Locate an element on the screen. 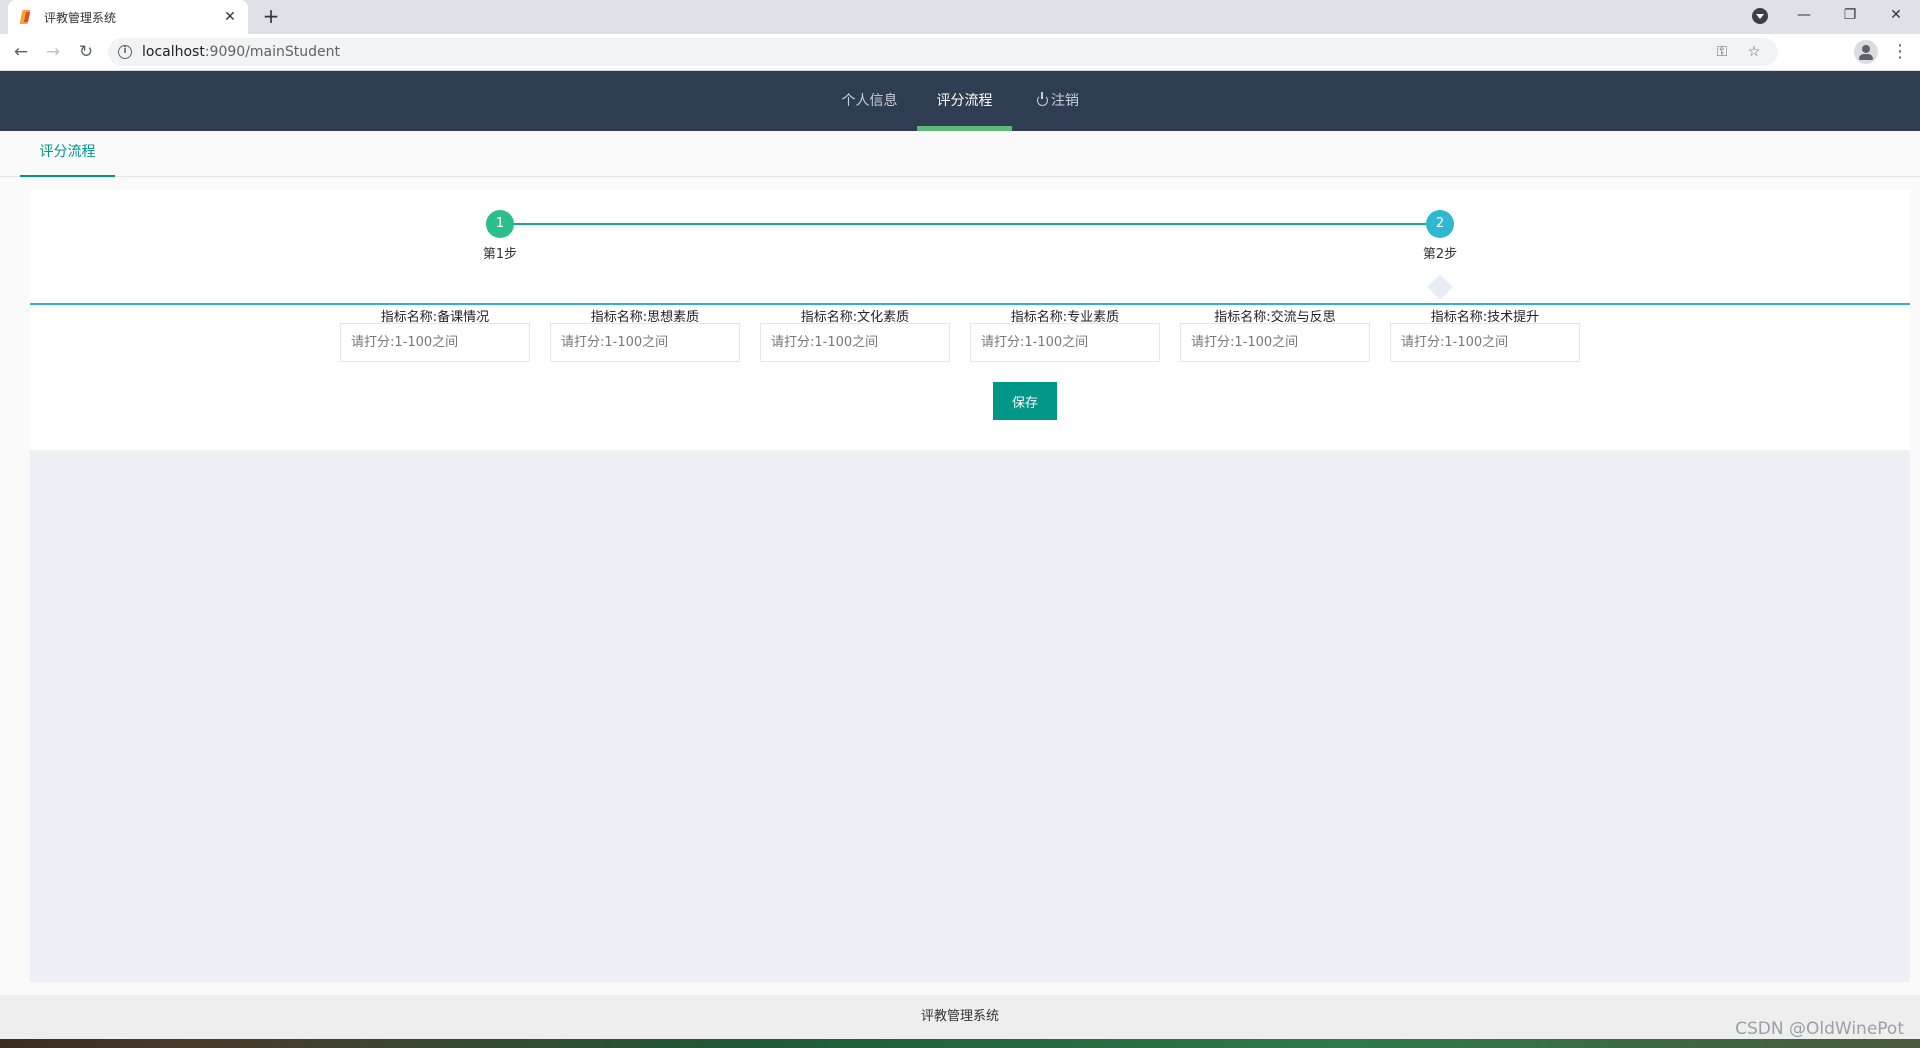 The height and width of the screenshot is (1048, 1920). step-1-circle: 1 is located at coordinates (500, 224).